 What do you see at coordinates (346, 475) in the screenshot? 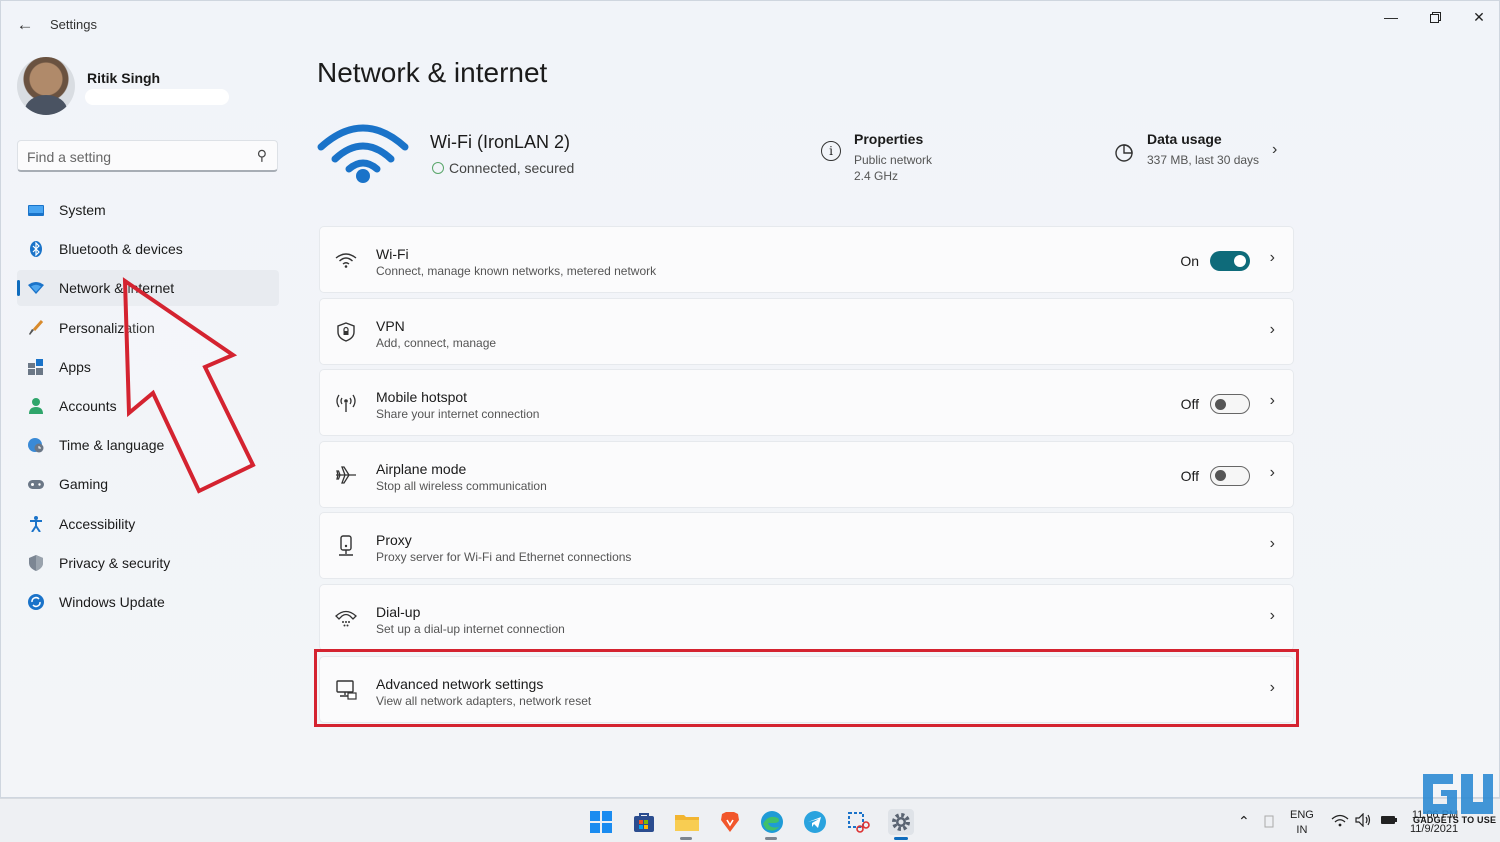
I see `airplane-icon` at bounding box center [346, 475].